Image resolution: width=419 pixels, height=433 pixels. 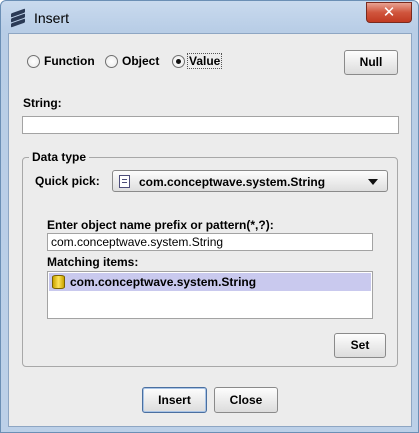 I want to click on quick-pick-dropdown: com.conceptwave.system.String, so click(x=250, y=181).